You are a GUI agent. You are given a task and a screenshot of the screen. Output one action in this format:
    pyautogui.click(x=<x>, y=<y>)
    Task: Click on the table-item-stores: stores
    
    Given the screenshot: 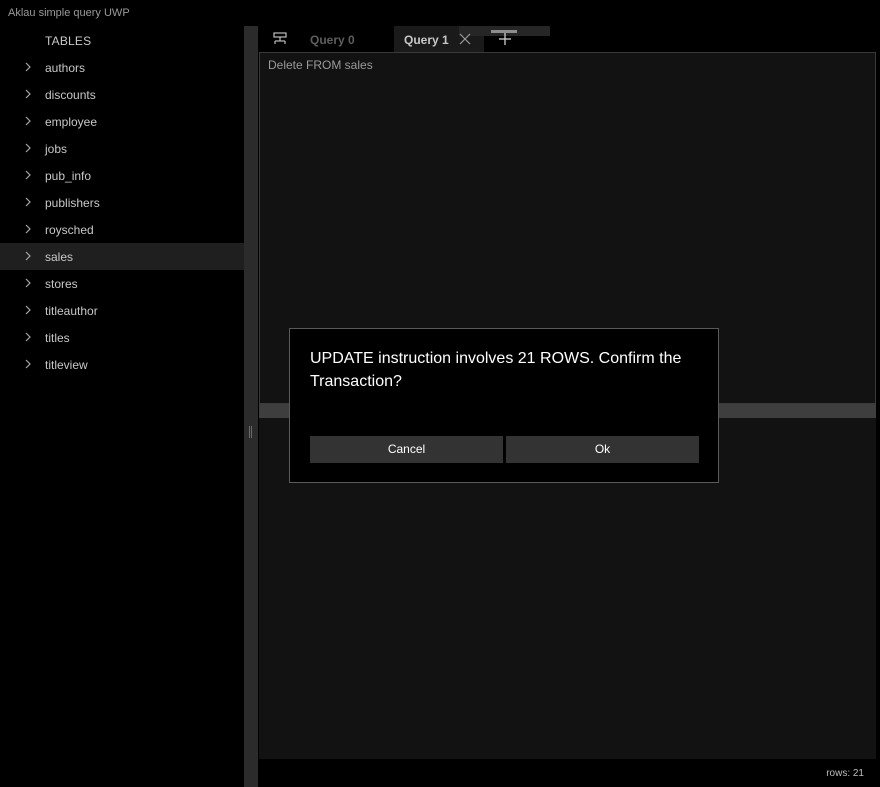 What is the action you would take?
    pyautogui.click(x=122, y=283)
    